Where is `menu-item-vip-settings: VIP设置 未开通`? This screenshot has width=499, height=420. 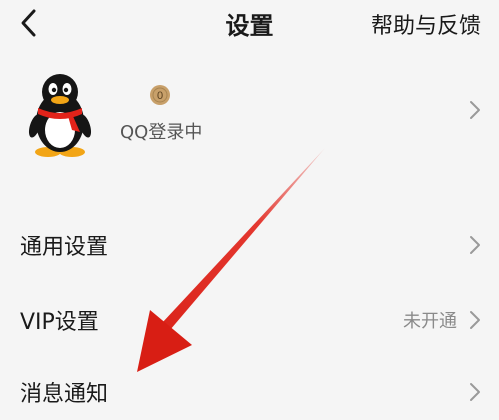
menu-item-vip-settings: VIP设置 未开通 is located at coordinates (249, 320).